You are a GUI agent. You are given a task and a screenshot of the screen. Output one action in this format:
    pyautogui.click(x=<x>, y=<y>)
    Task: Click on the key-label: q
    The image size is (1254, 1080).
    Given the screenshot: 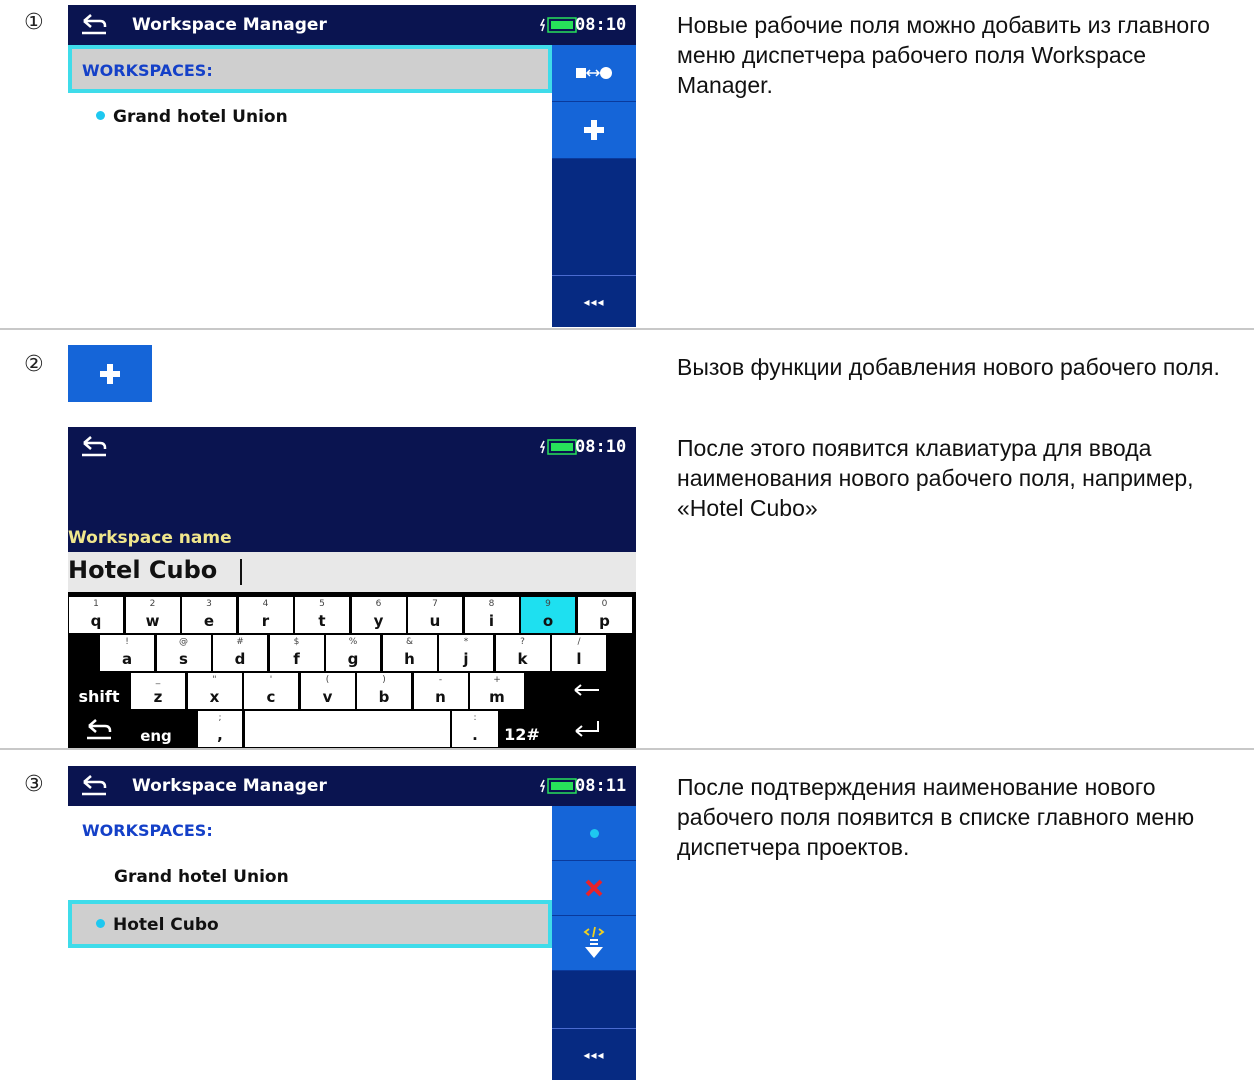 What is the action you would take?
    pyautogui.click(x=96, y=621)
    